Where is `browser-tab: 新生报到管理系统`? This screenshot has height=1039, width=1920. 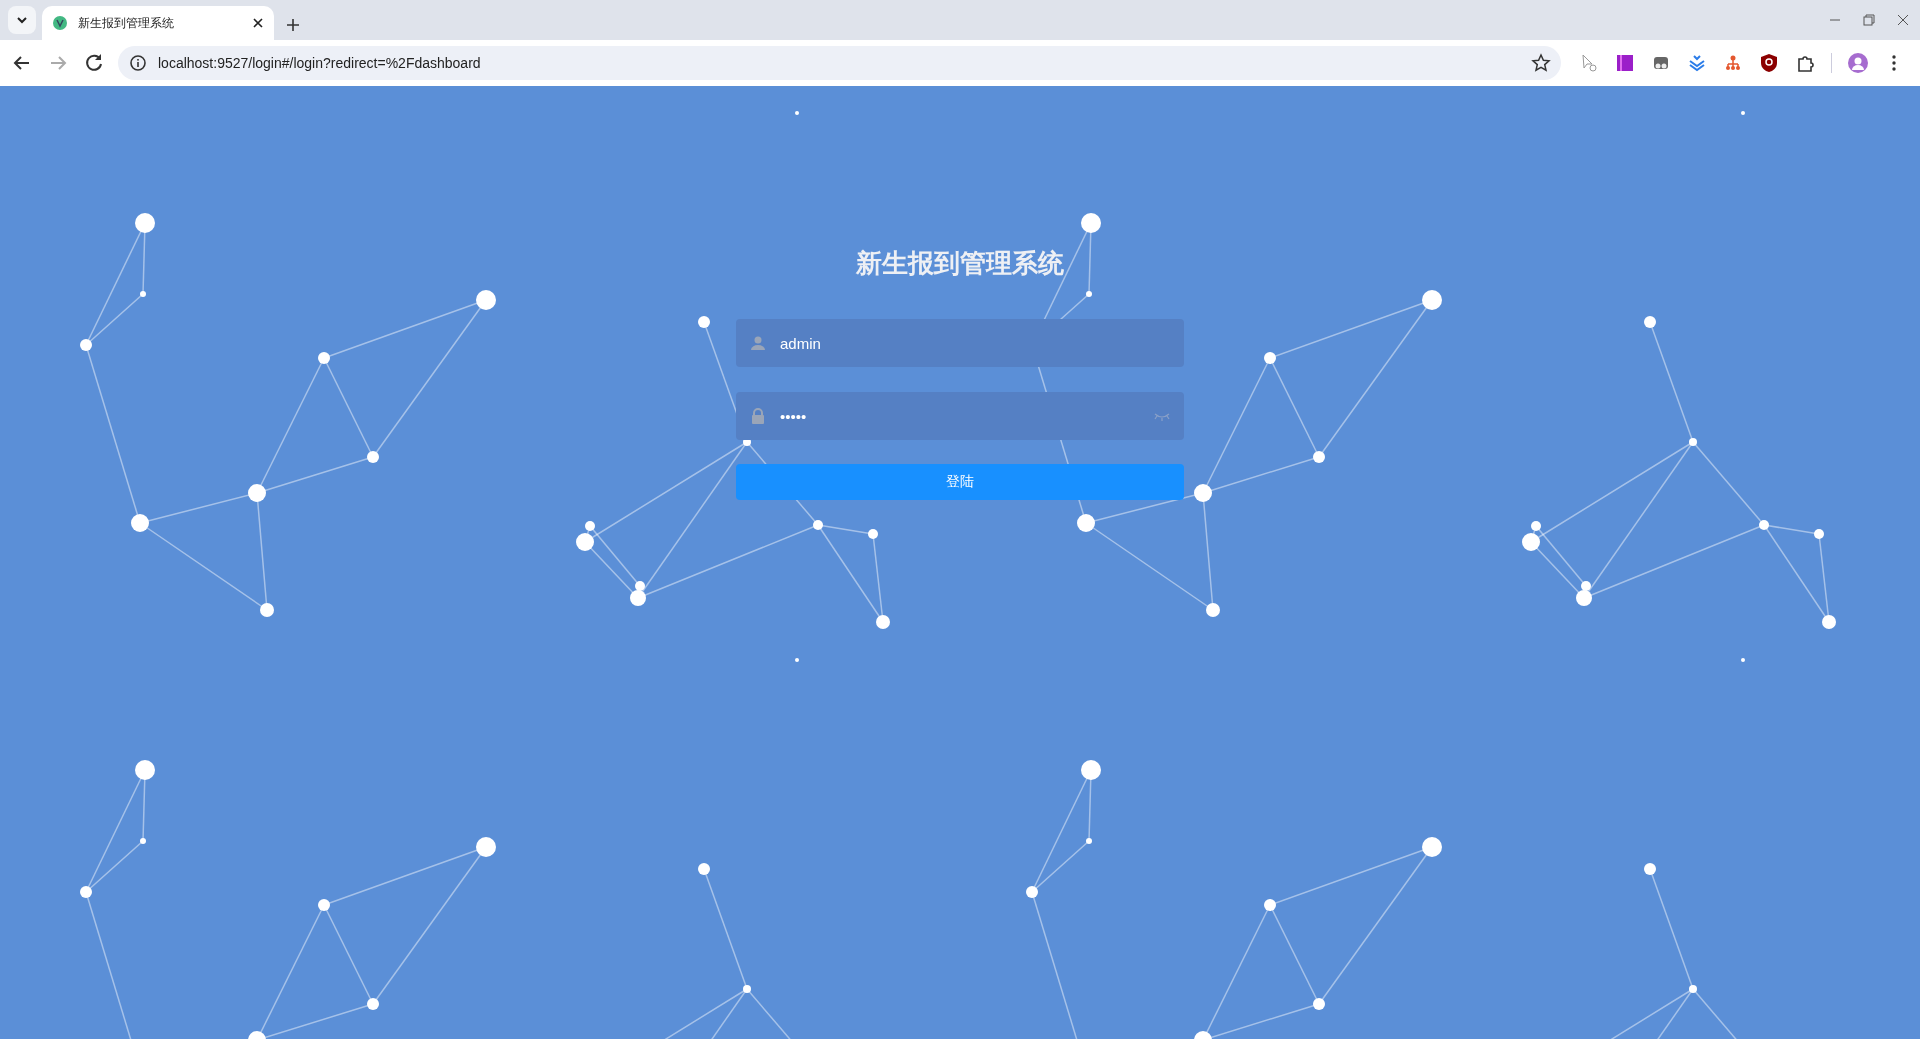
browser-tab: 新生报到管理系统 is located at coordinates (158, 23).